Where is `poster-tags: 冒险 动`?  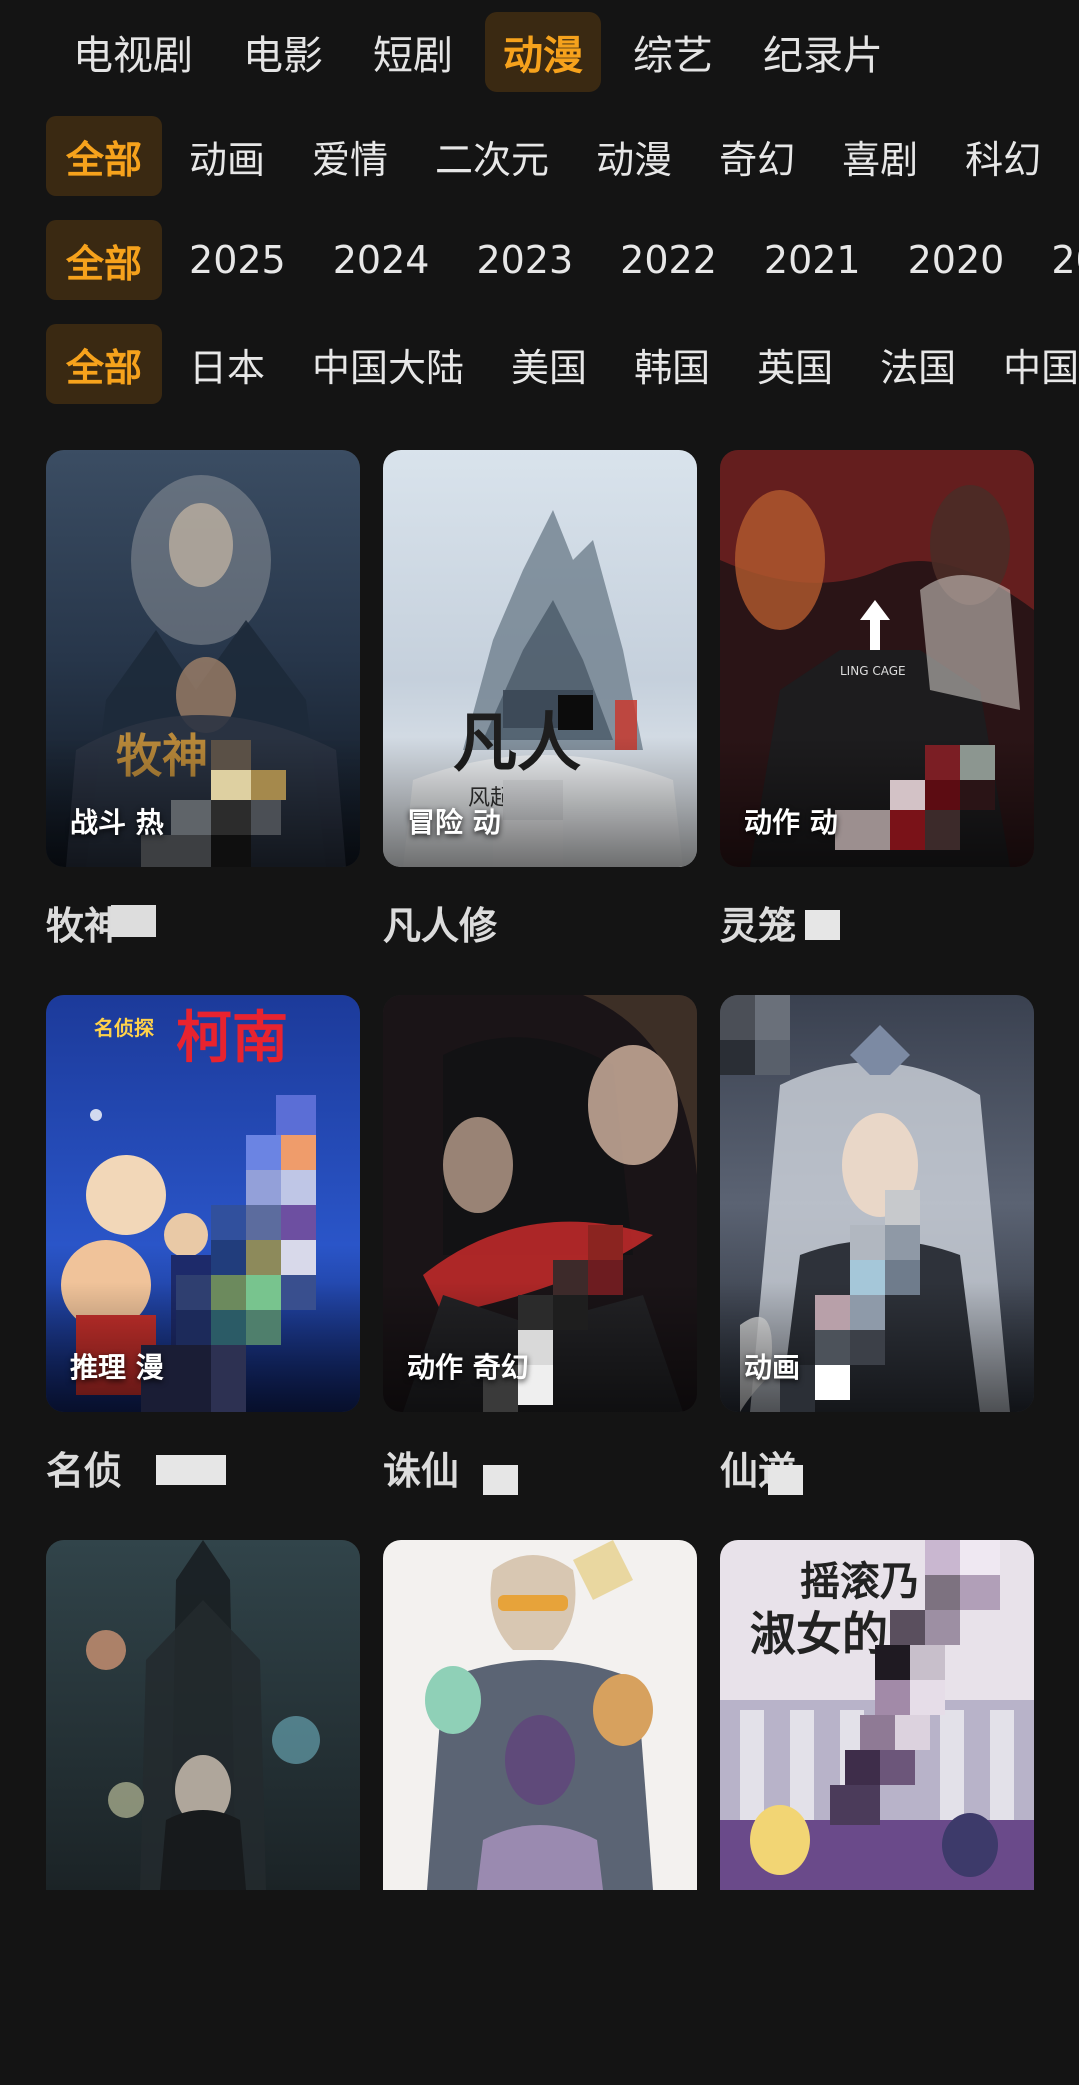
poster-tags: 冒险 动 is located at coordinates (454, 822).